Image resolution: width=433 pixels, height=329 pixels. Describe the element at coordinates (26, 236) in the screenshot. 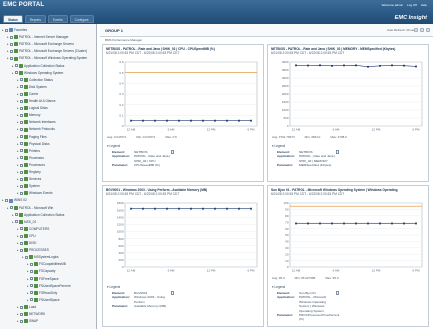

I see `tree-item: ▸ CPU` at that location.